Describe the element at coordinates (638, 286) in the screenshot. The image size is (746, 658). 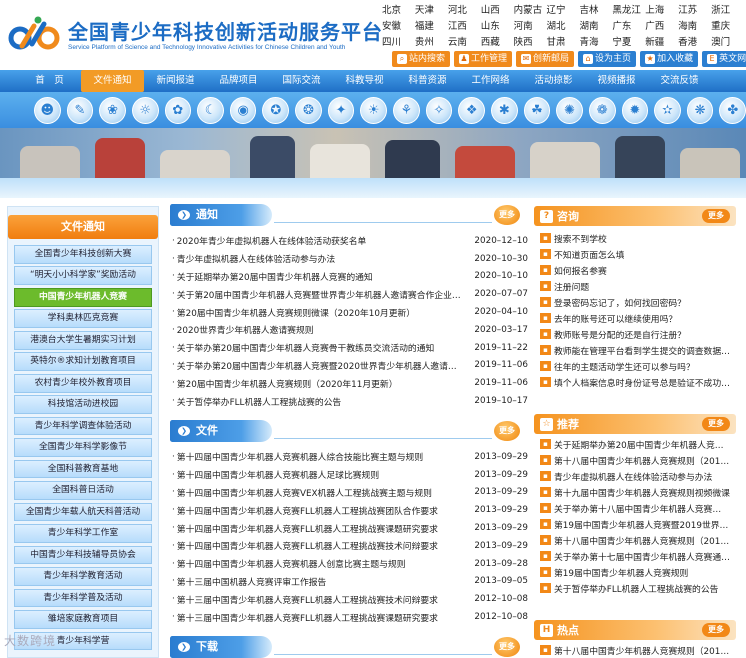
I see `list-item: ▪ 注册问题` at that location.